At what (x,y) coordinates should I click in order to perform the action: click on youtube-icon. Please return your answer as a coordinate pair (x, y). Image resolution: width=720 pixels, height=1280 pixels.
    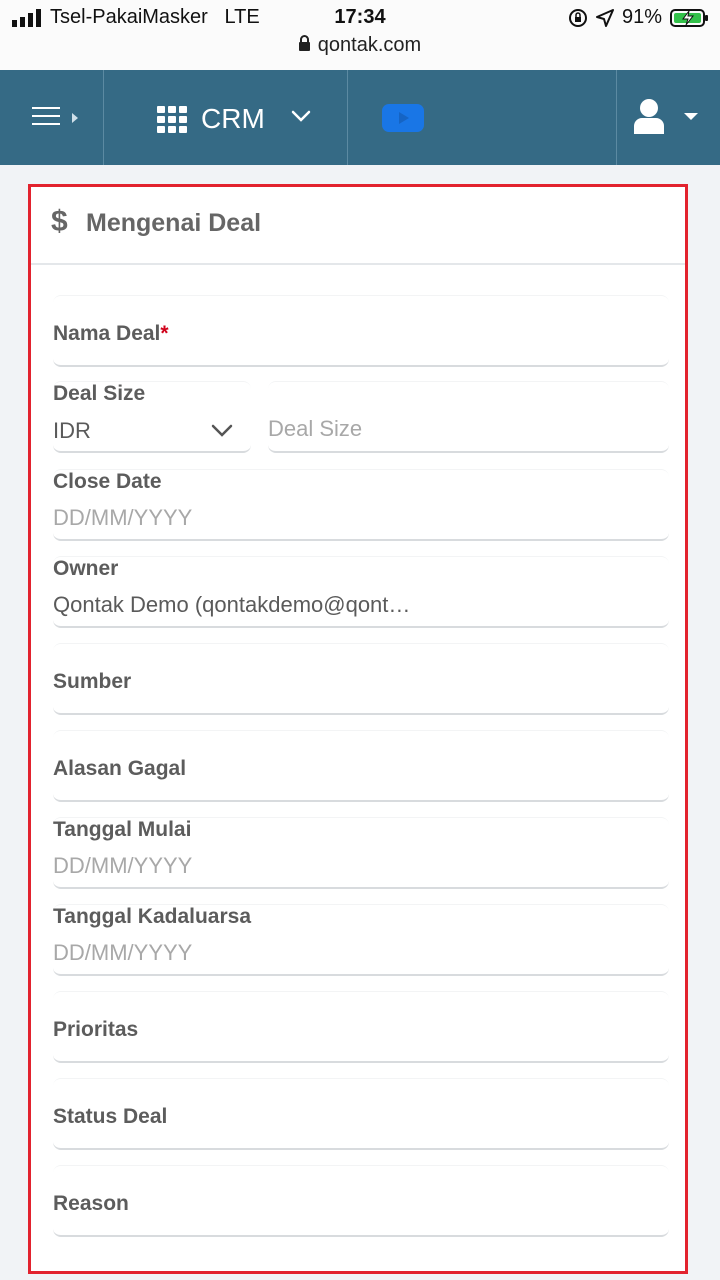
    Looking at the image, I should click on (403, 118).